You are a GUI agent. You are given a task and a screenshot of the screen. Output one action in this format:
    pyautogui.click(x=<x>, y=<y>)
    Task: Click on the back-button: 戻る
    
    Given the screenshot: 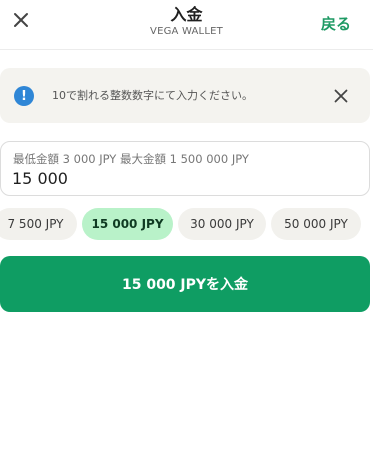 What is the action you would take?
    pyautogui.click(x=336, y=23)
    